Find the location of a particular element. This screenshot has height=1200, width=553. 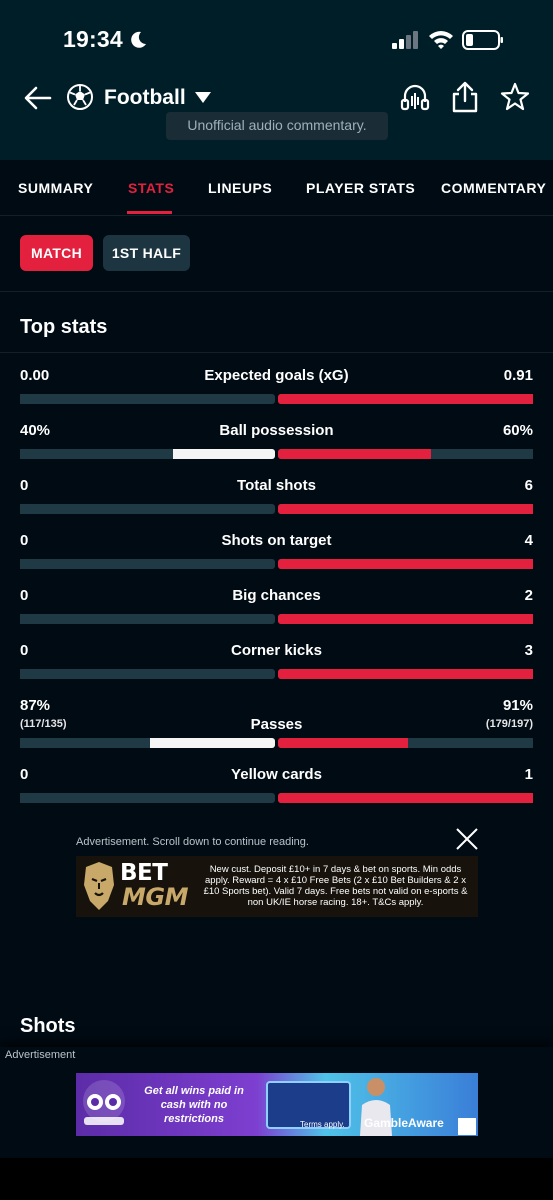

tab-player-stats: PLAYER STATS is located at coordinates (360, 188).